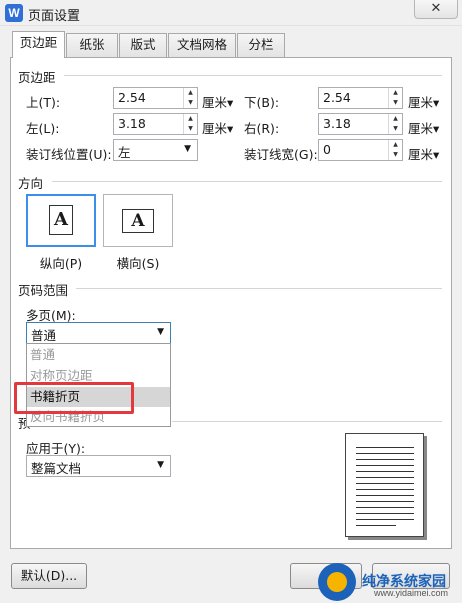 This screenshot has width=462, height=603. What do you see at coordinates (14, 13) in the screenshot?
I see `wps-app-icon: W` at bounding box center [14, 13].